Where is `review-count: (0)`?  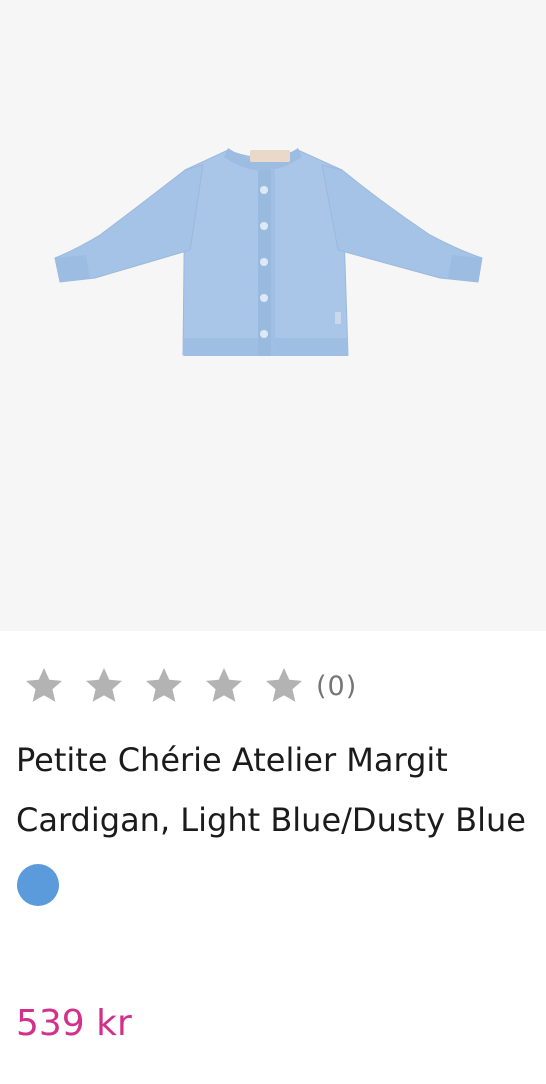 review-count: (0) is located at coordinates (337, 686).